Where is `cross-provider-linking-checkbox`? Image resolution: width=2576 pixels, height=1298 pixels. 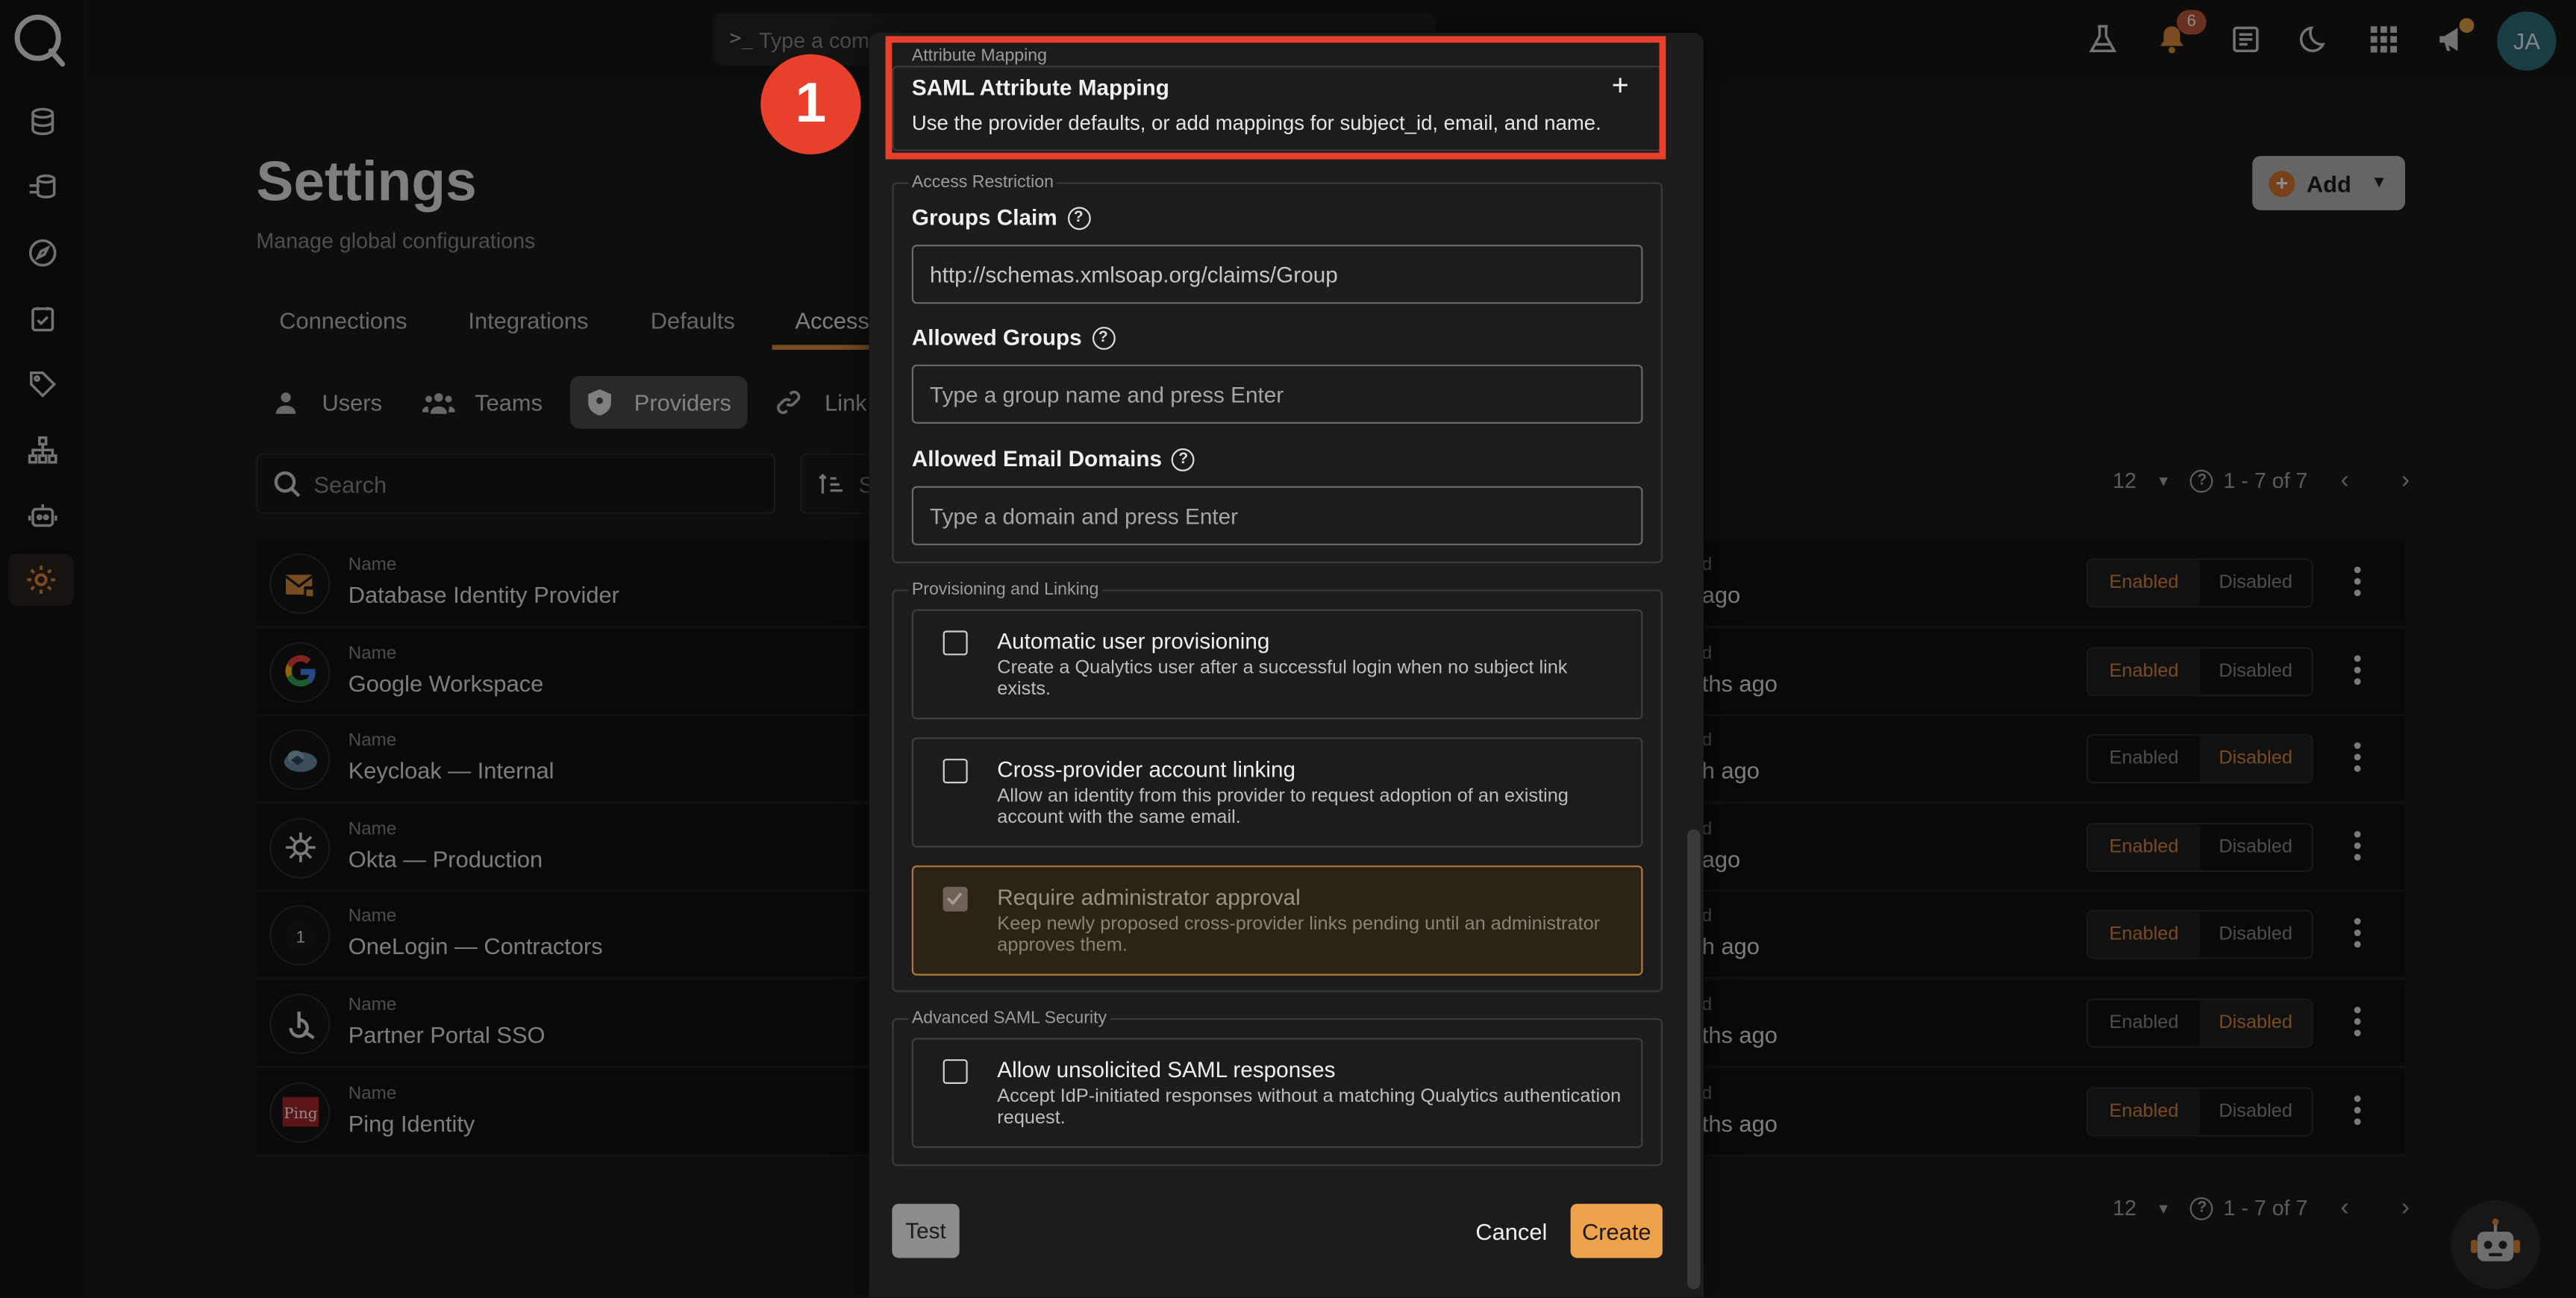 cross-provider-linking-checkbox is located at coordinates (955, 771).